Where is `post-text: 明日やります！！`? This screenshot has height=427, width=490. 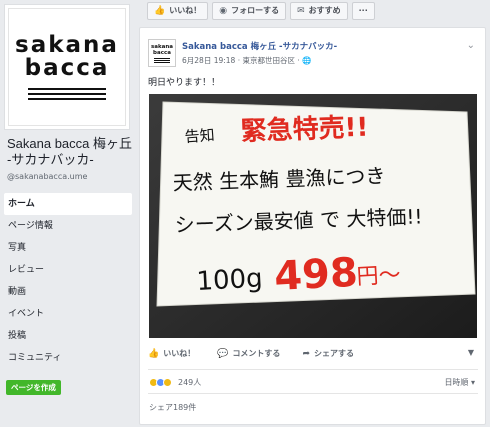 post-text: 明日やります！！ is located at coordinates (184, 83).